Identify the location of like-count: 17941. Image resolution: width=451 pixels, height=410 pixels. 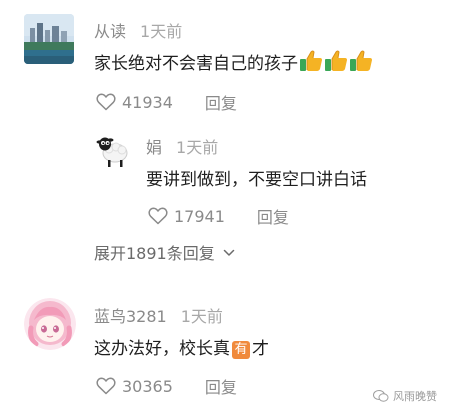
(199, 216).